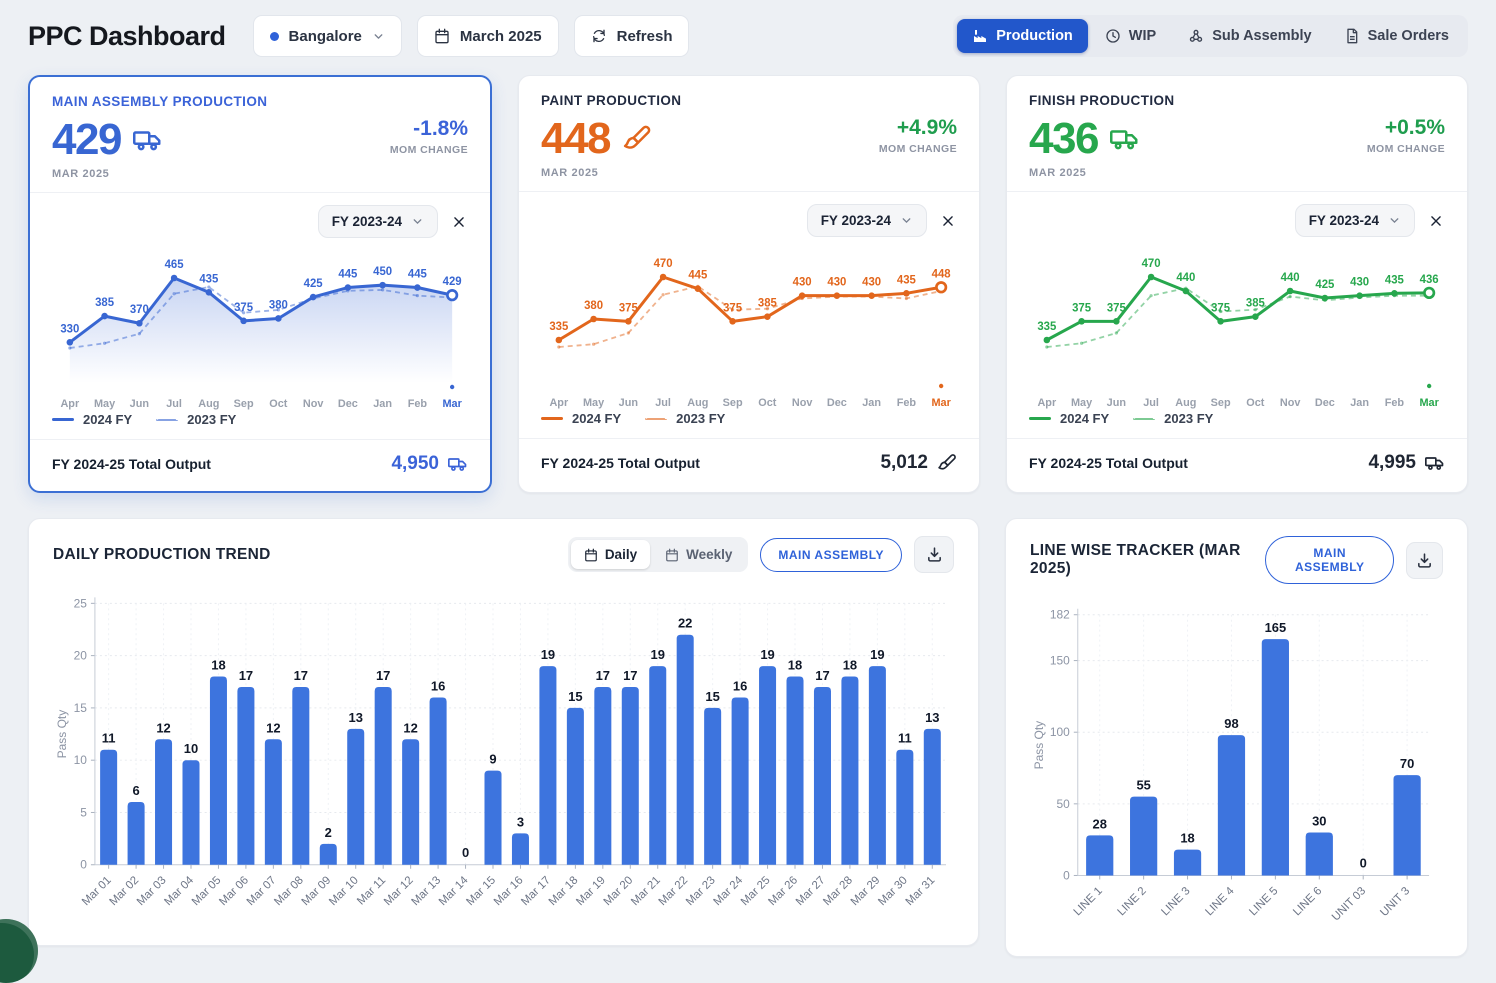  What do you see at coordinates (749, 418) in the screenshot?
I see `chart-legend: 2024 FY 2023 FY` at bounding box center [749, 418].